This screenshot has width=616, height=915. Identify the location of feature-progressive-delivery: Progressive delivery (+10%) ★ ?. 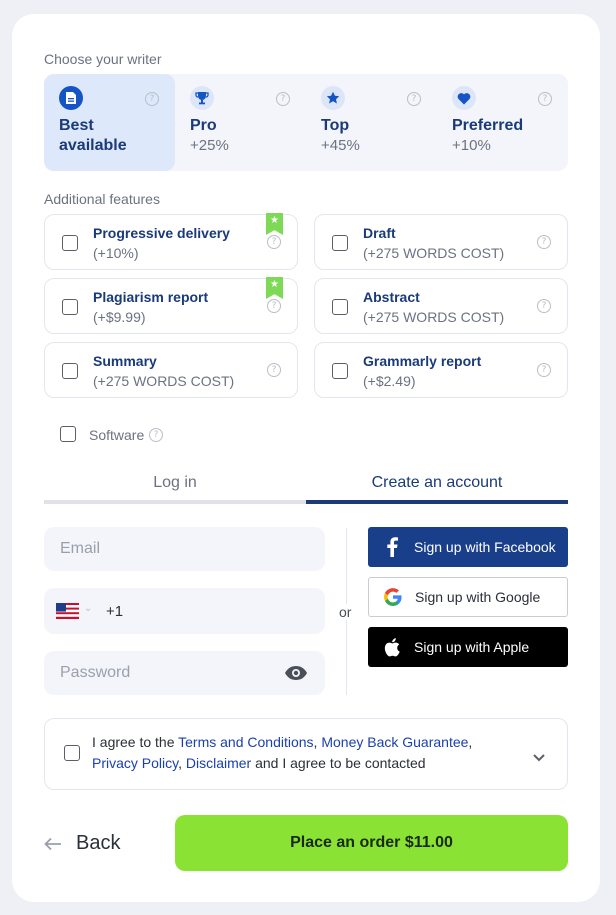
(171, 241).